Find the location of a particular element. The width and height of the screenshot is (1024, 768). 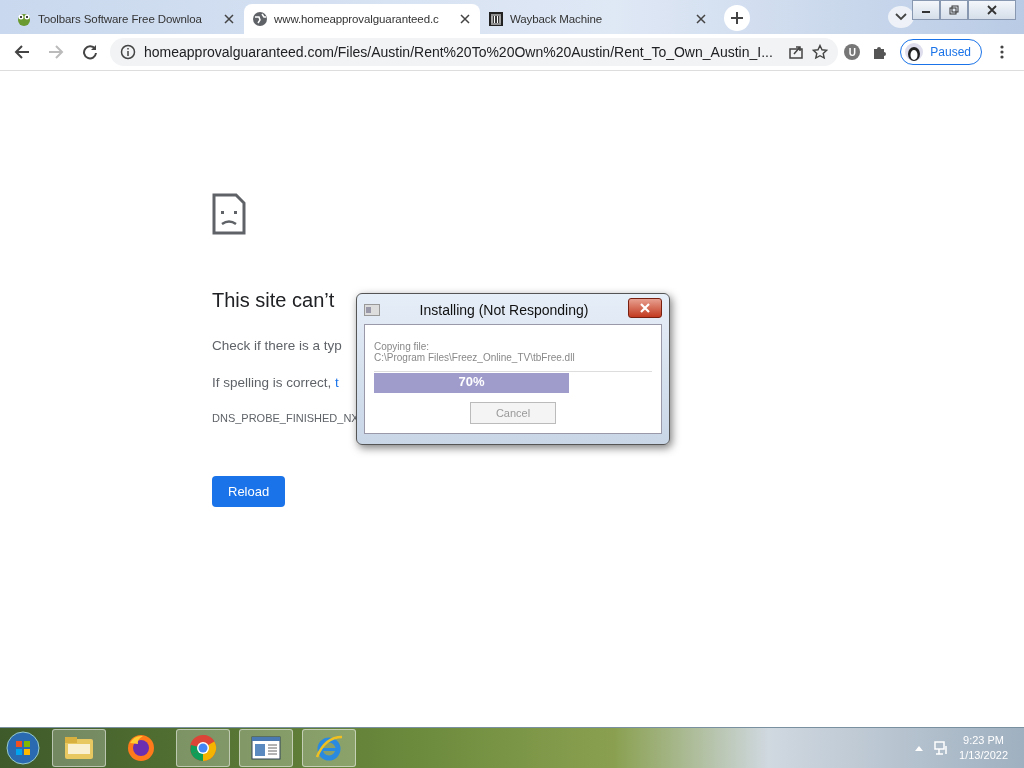

window-taskbar-button is located at coordinates (266, 748).